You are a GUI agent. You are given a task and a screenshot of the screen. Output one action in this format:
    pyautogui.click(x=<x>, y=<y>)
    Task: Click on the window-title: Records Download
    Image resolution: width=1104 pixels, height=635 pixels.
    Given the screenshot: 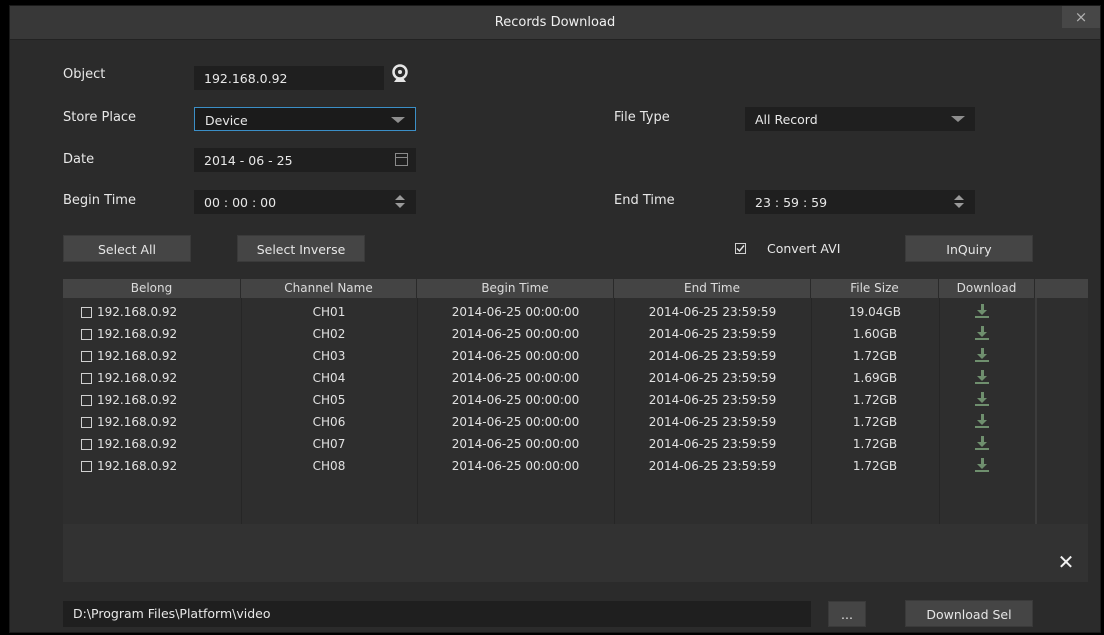 What is the action you would take?
    pyautogui.click(x=555, y=22)
    